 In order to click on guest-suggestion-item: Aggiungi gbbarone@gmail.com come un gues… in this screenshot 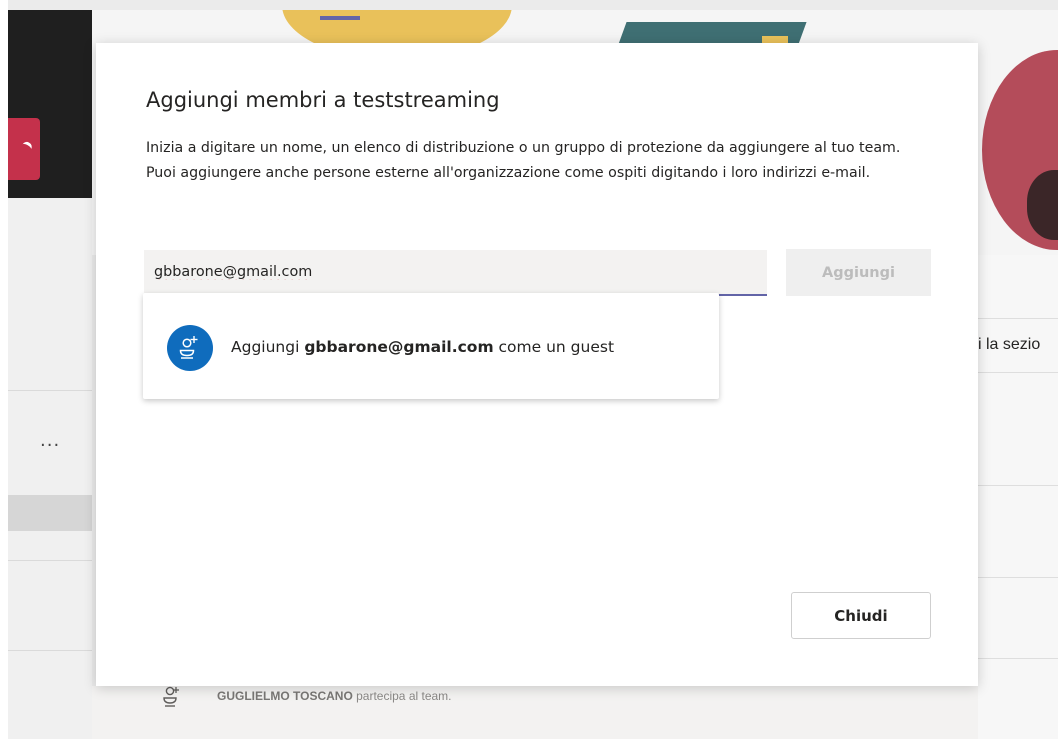, I will do `click(431, 346)`.